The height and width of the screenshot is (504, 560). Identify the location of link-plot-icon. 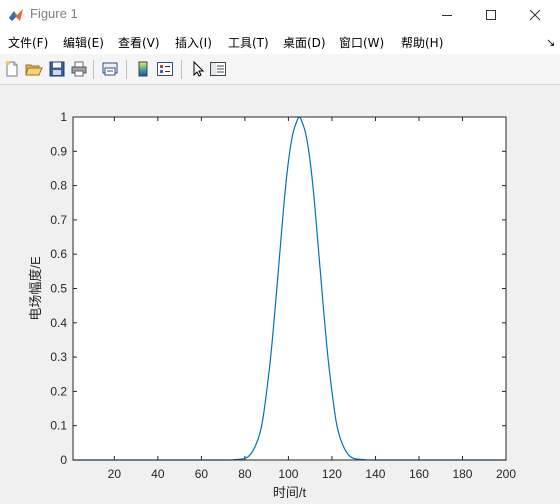
(110, 69).